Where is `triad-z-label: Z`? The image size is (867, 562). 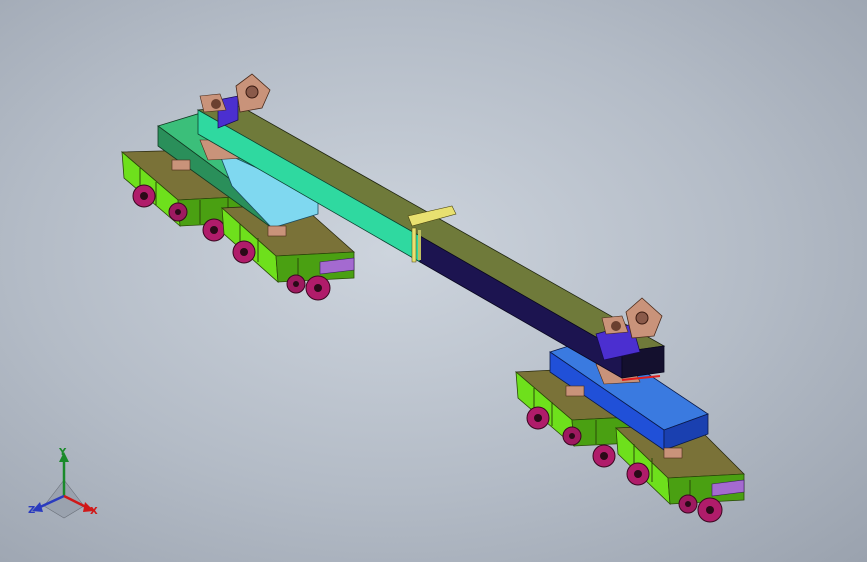 triad-z-label: Z is located at coordinates (32, 510).